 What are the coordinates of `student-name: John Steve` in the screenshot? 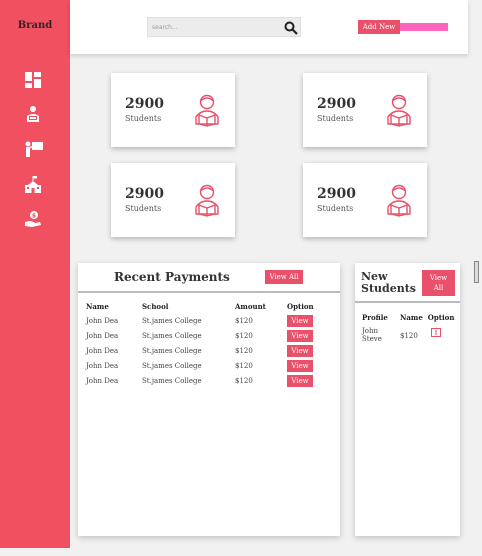 It's located at (381, 335).